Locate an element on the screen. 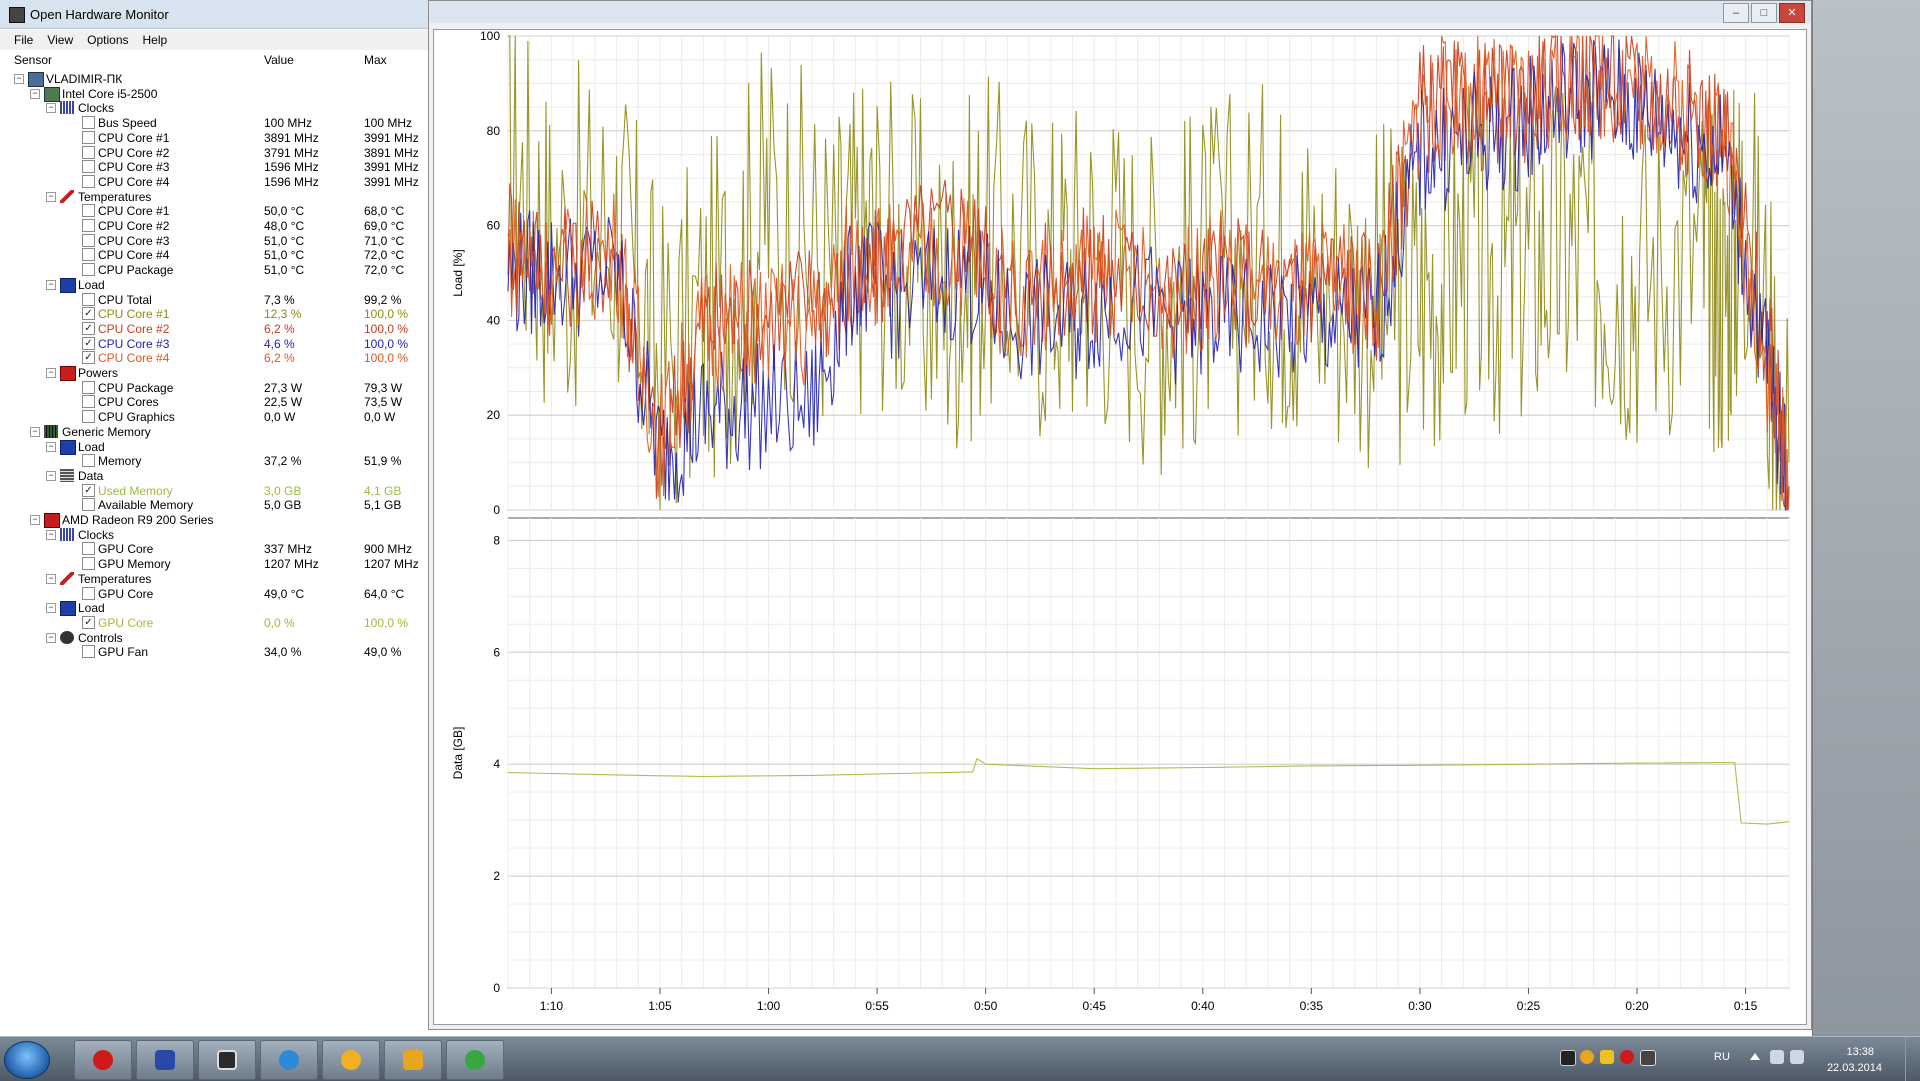 This screenshot has width=1920, height=1081. taskbar-ohm is located at coordinates (227, 1060).